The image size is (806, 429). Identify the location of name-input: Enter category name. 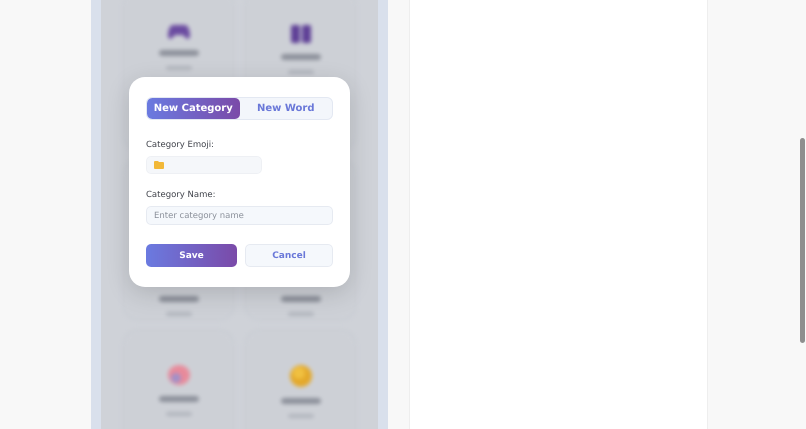
(239, 215).